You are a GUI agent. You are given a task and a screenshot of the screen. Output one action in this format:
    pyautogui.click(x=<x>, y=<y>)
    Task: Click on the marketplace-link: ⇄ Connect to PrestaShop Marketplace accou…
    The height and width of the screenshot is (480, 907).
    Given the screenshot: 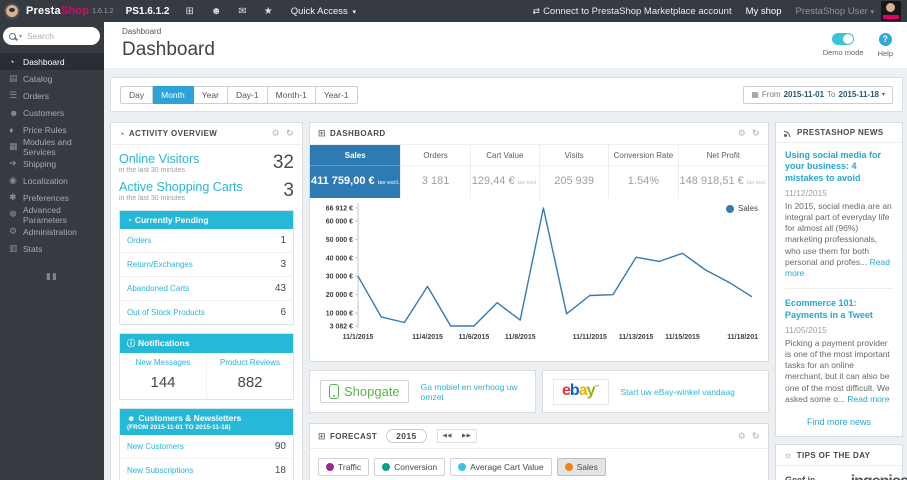 What is the action you would take?
    pyautogui.click(x=632, y=11)
    